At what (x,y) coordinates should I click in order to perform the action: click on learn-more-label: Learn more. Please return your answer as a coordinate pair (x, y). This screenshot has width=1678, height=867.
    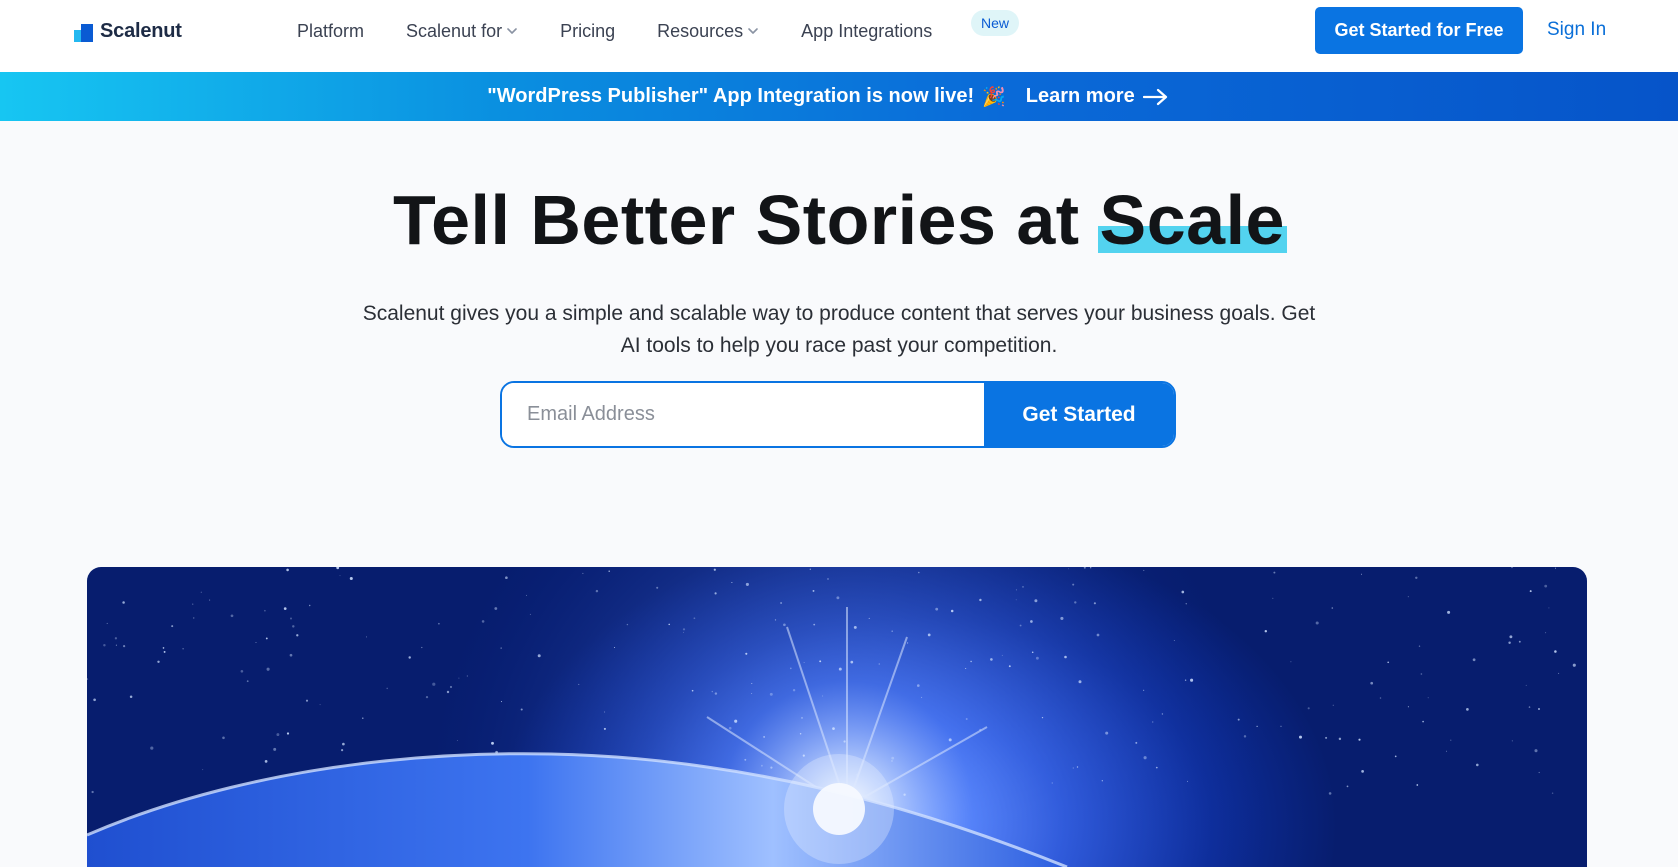
    Looking at the image, I should click on (1080, 96).